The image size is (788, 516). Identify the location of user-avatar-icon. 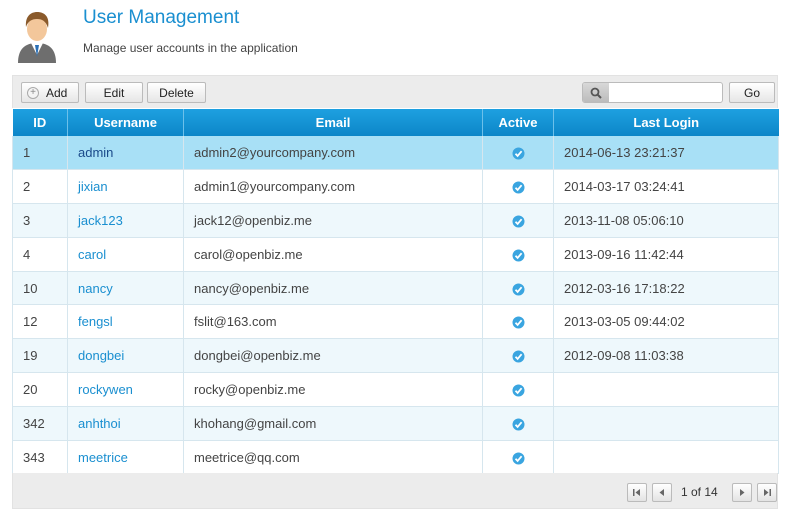
(37, 35).